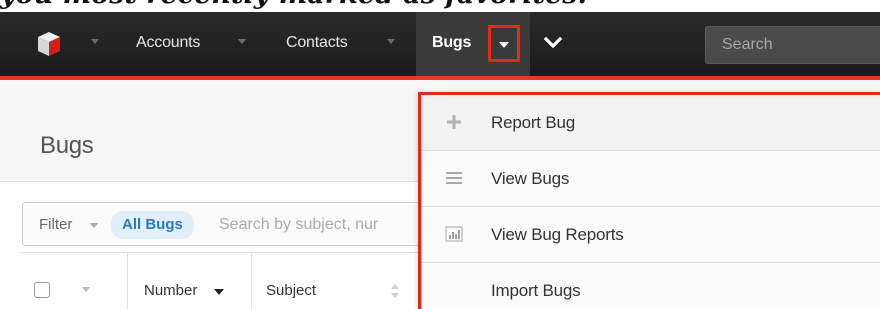  Describe the element at coordinates (454, 178) in the screenshot. I see `list-icon` at that location.